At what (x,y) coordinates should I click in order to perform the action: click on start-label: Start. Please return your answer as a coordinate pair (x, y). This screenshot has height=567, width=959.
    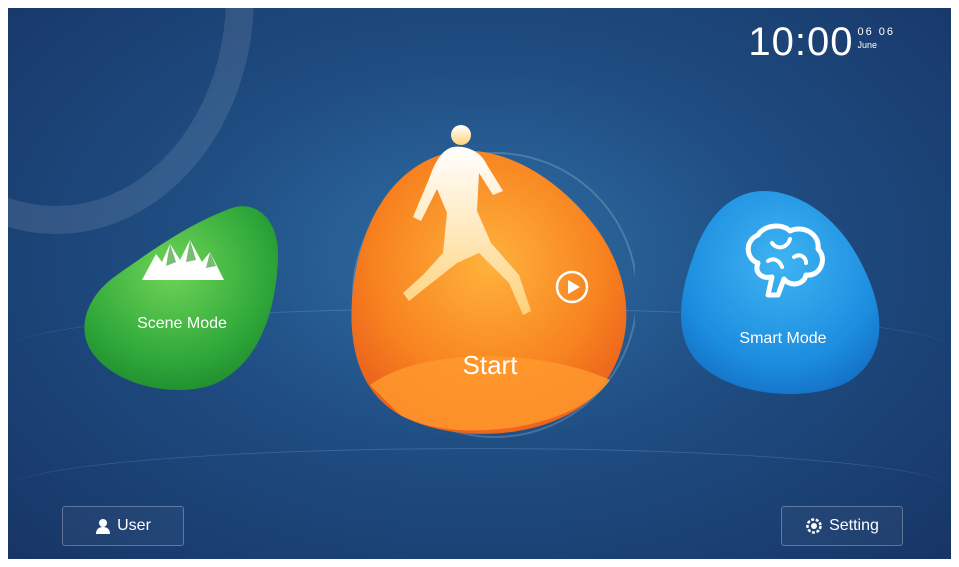
    Looking at the image, I should click on (490, 365).